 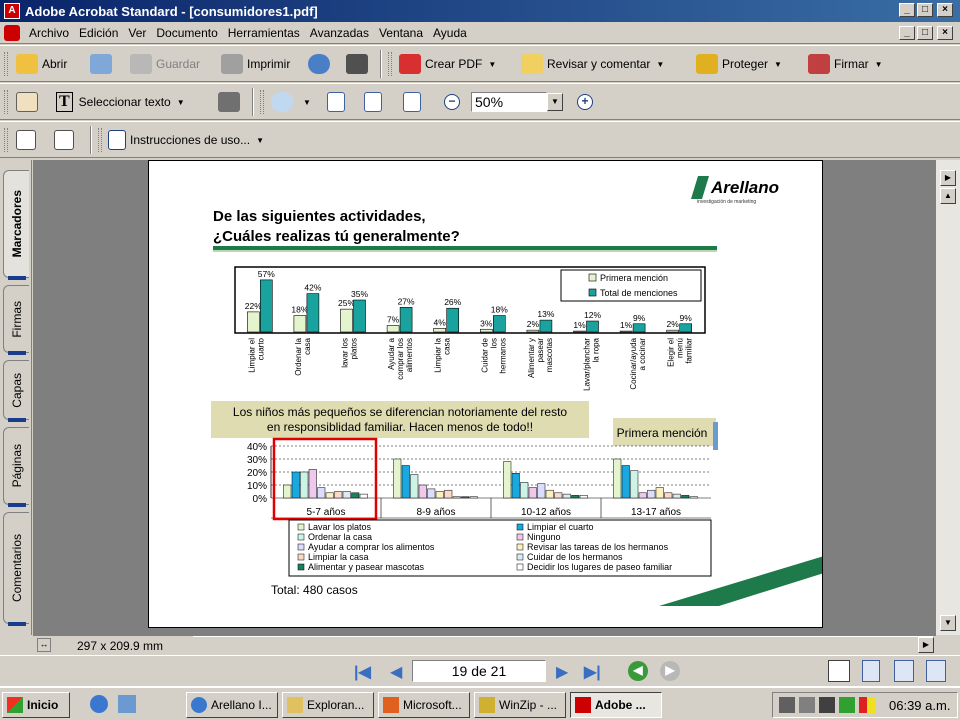 I want to click on disk-icon, so click(x=141, y=64).